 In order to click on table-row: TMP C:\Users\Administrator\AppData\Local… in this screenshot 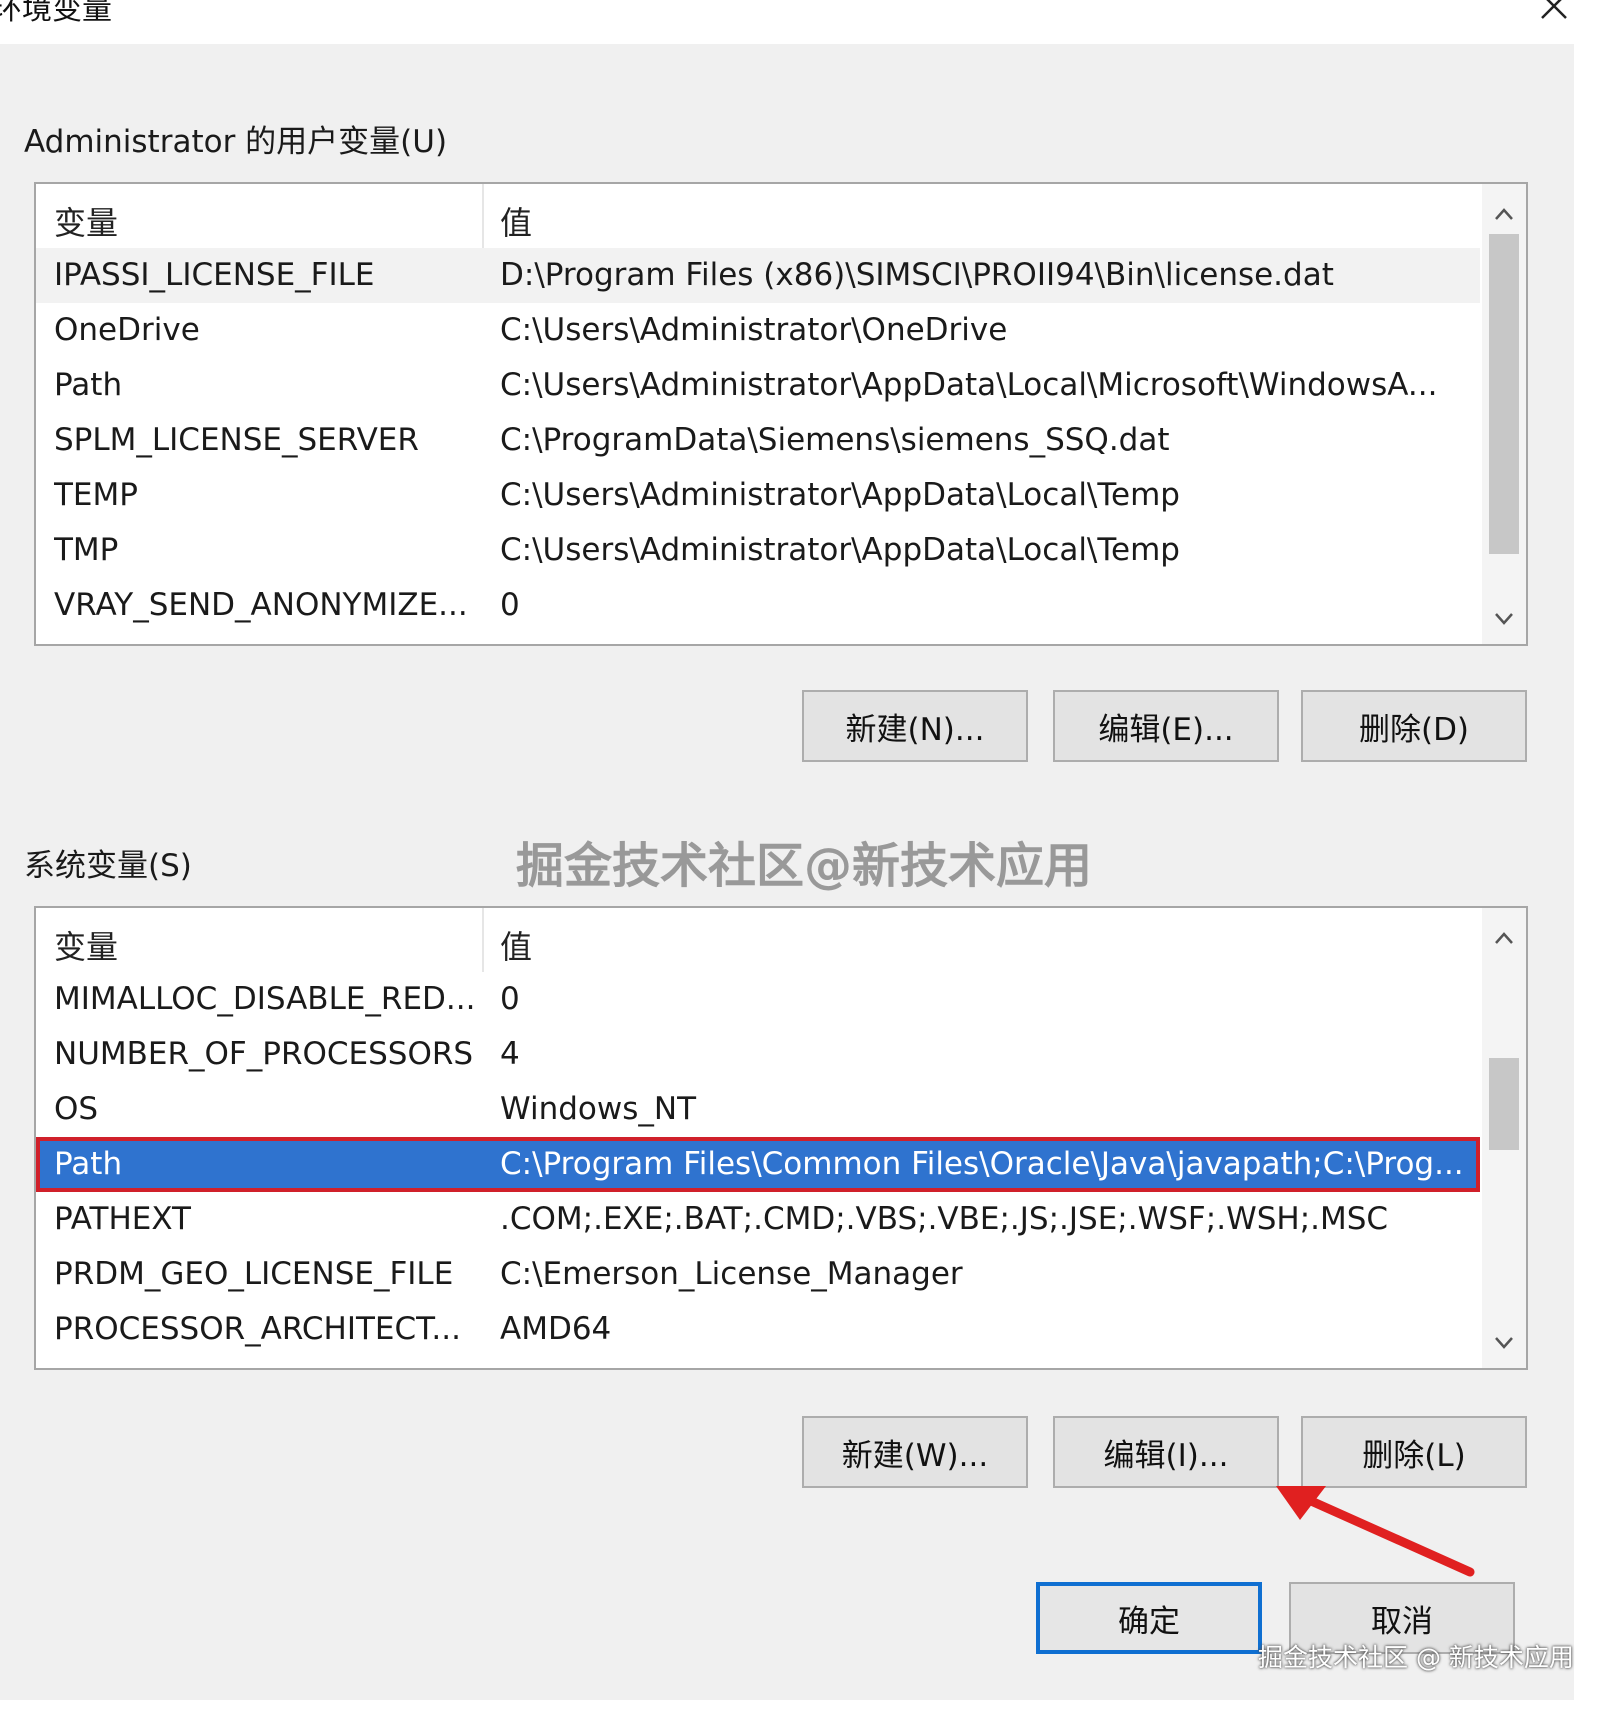, I will do `click(758, 550)`.